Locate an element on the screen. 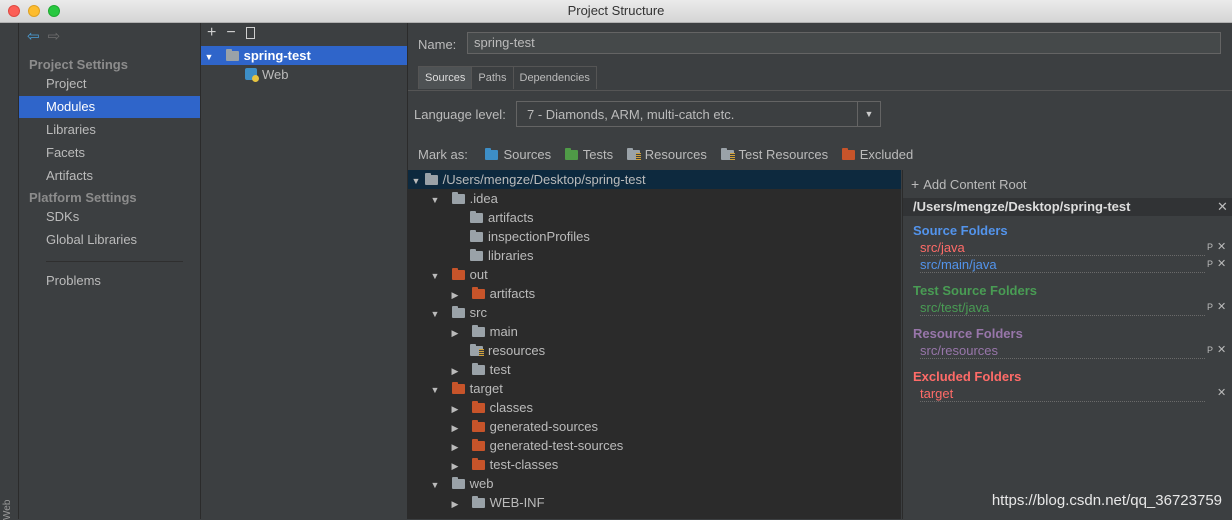  tree-node-out-artifacts: ▶ artifacts is located at coordinates (654, 293).